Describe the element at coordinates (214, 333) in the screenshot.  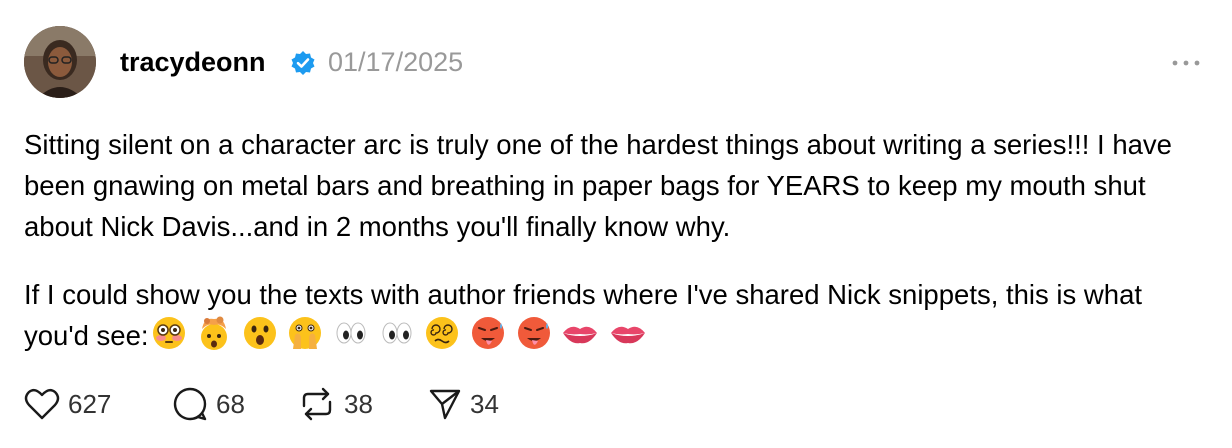
I see `exploding-head-icon` at that location.